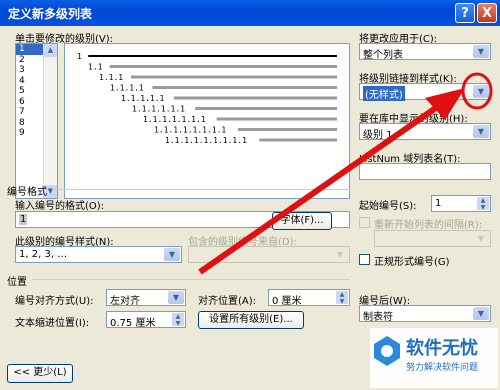 The image size is (500, 390). I want to click on scroll-up-icon: ▲, so click(50, 50).